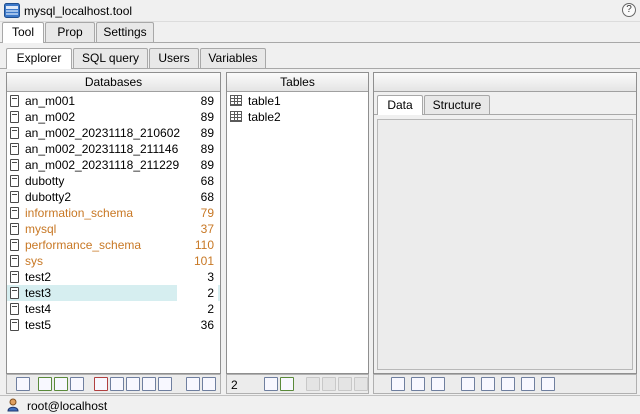 This screenshot has width=640, height=414. Describe the element at coordinates (45, 384) in the screenshot. I see `add-database-icon` at that location.